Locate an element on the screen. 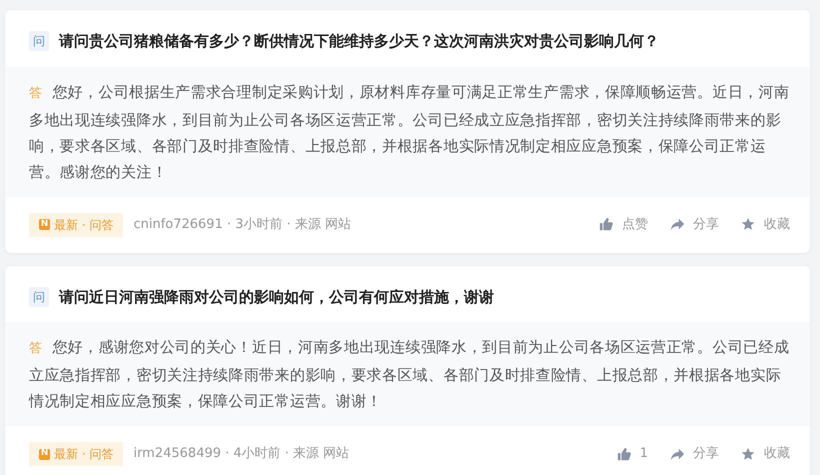 The width and height of the screenshot is (820, 475). post-meta: cninfo726691 · 3小时前 · 来源 网站 is located at coordinates (242, 225).